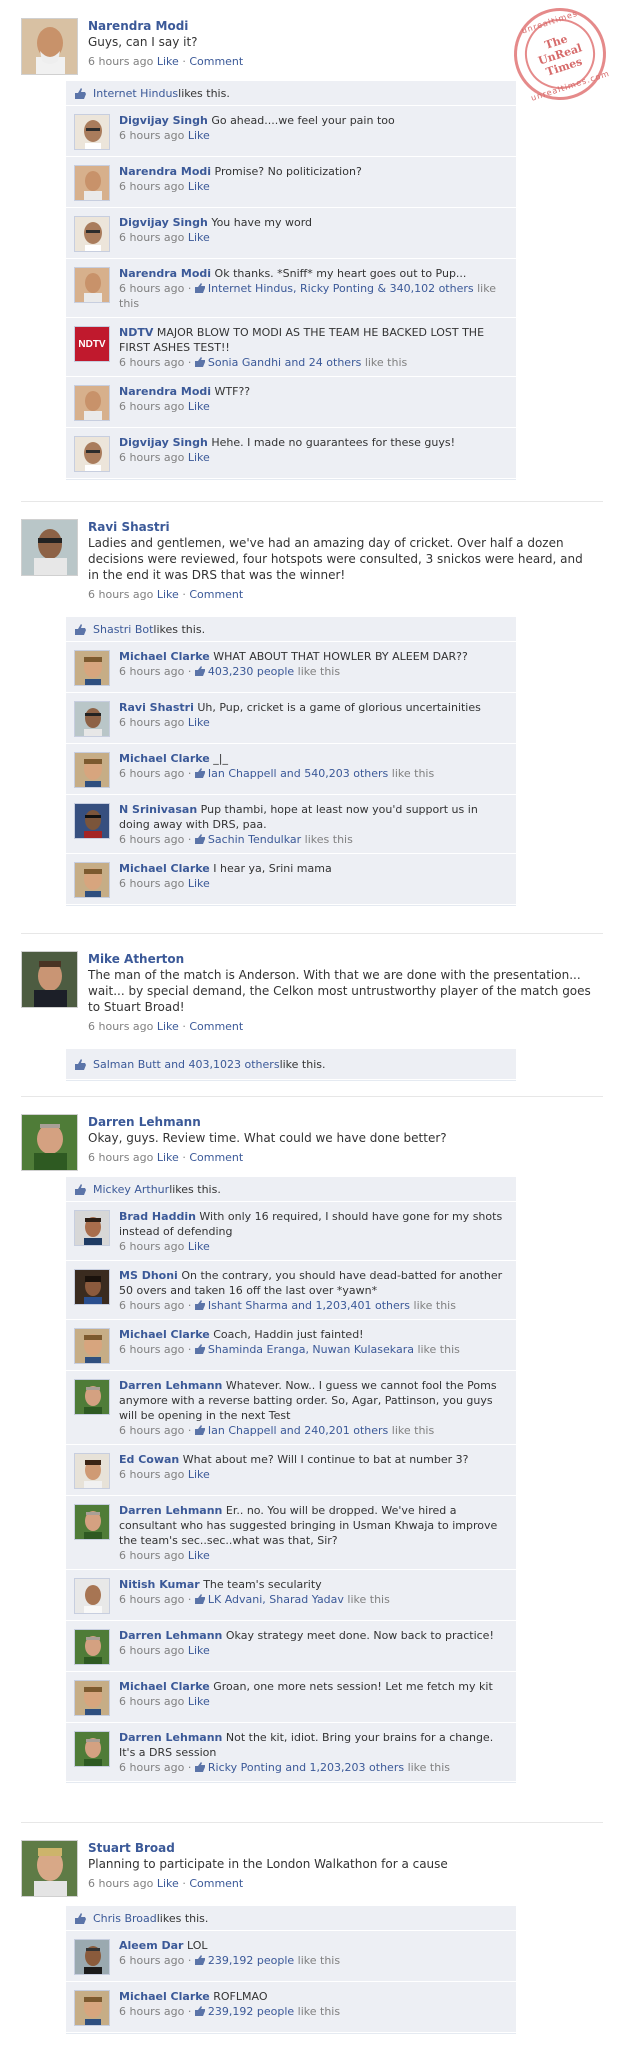 This screenshot has height=2059, width=628. What do you see at coordinates (151, 1945) in the screenshot?
I see `comment-author: Aleem Dar` at bounding box center [151, 1945].